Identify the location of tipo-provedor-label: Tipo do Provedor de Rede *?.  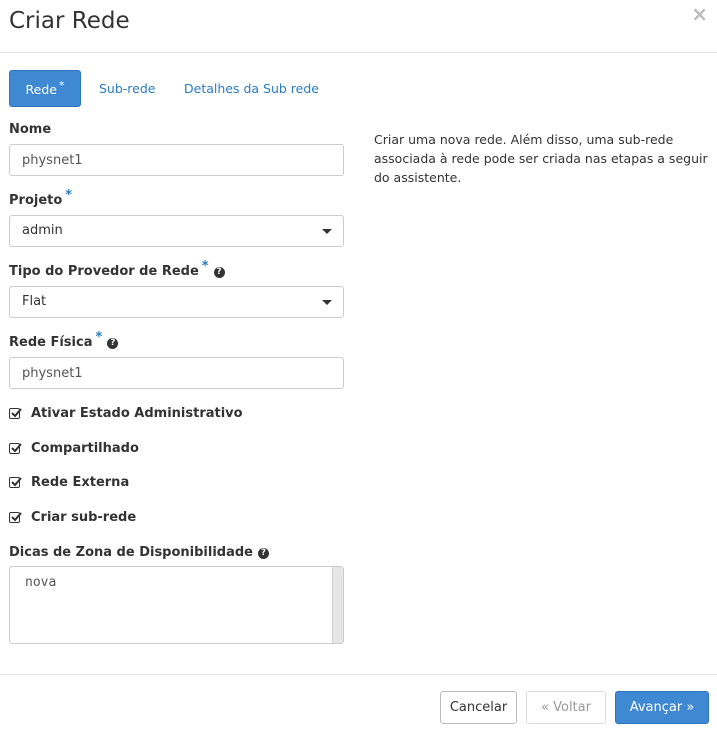
(117, 269).